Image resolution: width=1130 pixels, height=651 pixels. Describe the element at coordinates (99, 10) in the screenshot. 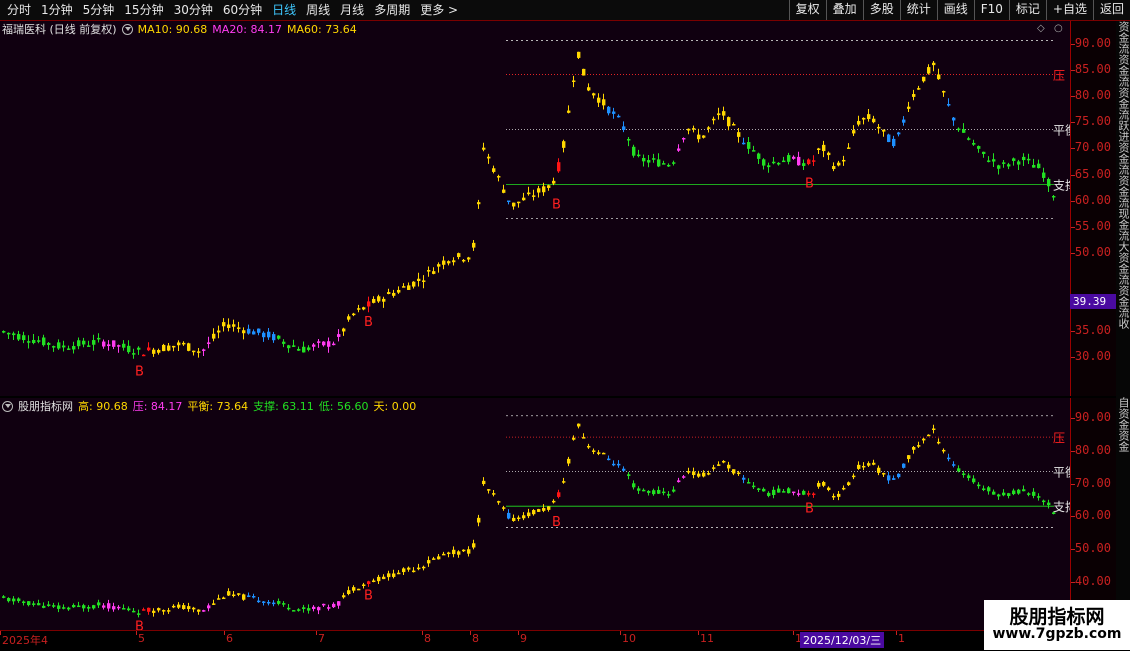

I see `tab-5min: 5分钟` at that location.